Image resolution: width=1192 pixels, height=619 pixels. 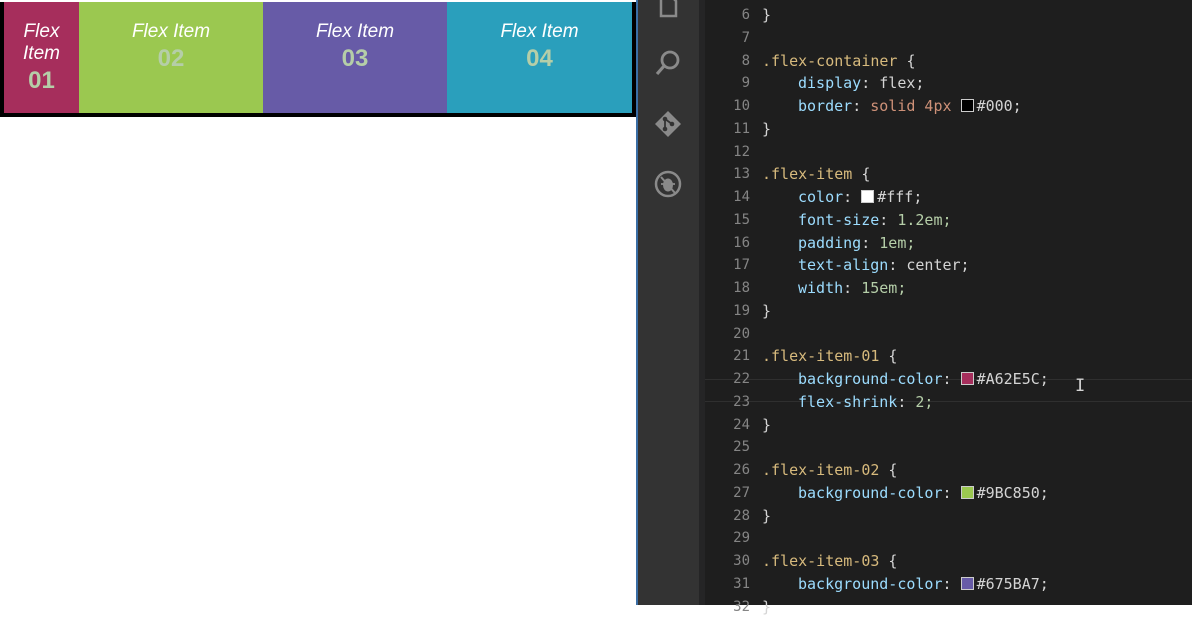 I want to click on flex-item-number: 03, so click(x=355, y=58).